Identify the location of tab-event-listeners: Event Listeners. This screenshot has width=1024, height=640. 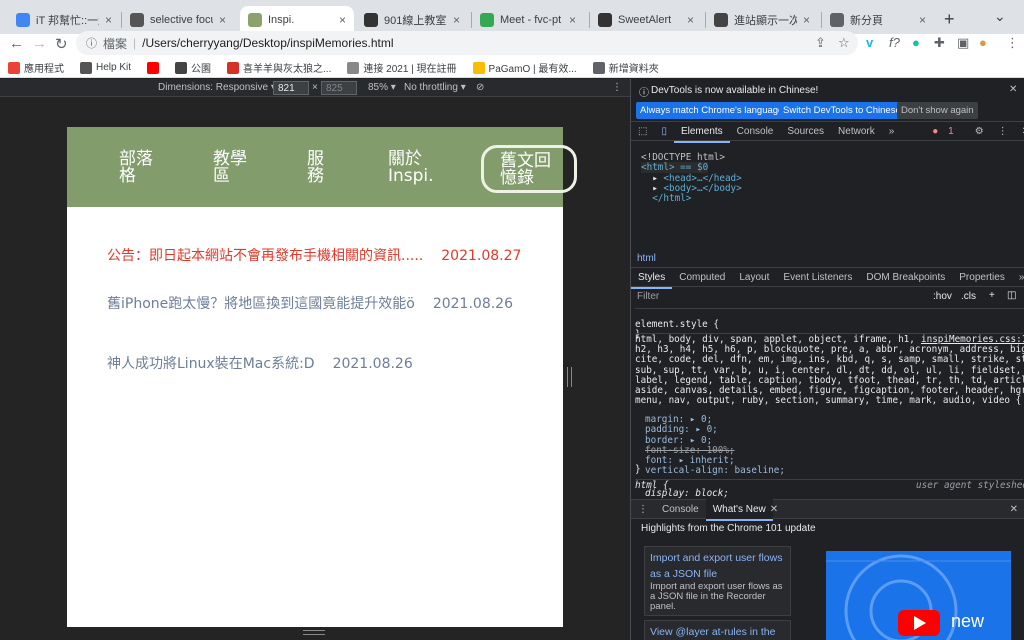
(817, 277).